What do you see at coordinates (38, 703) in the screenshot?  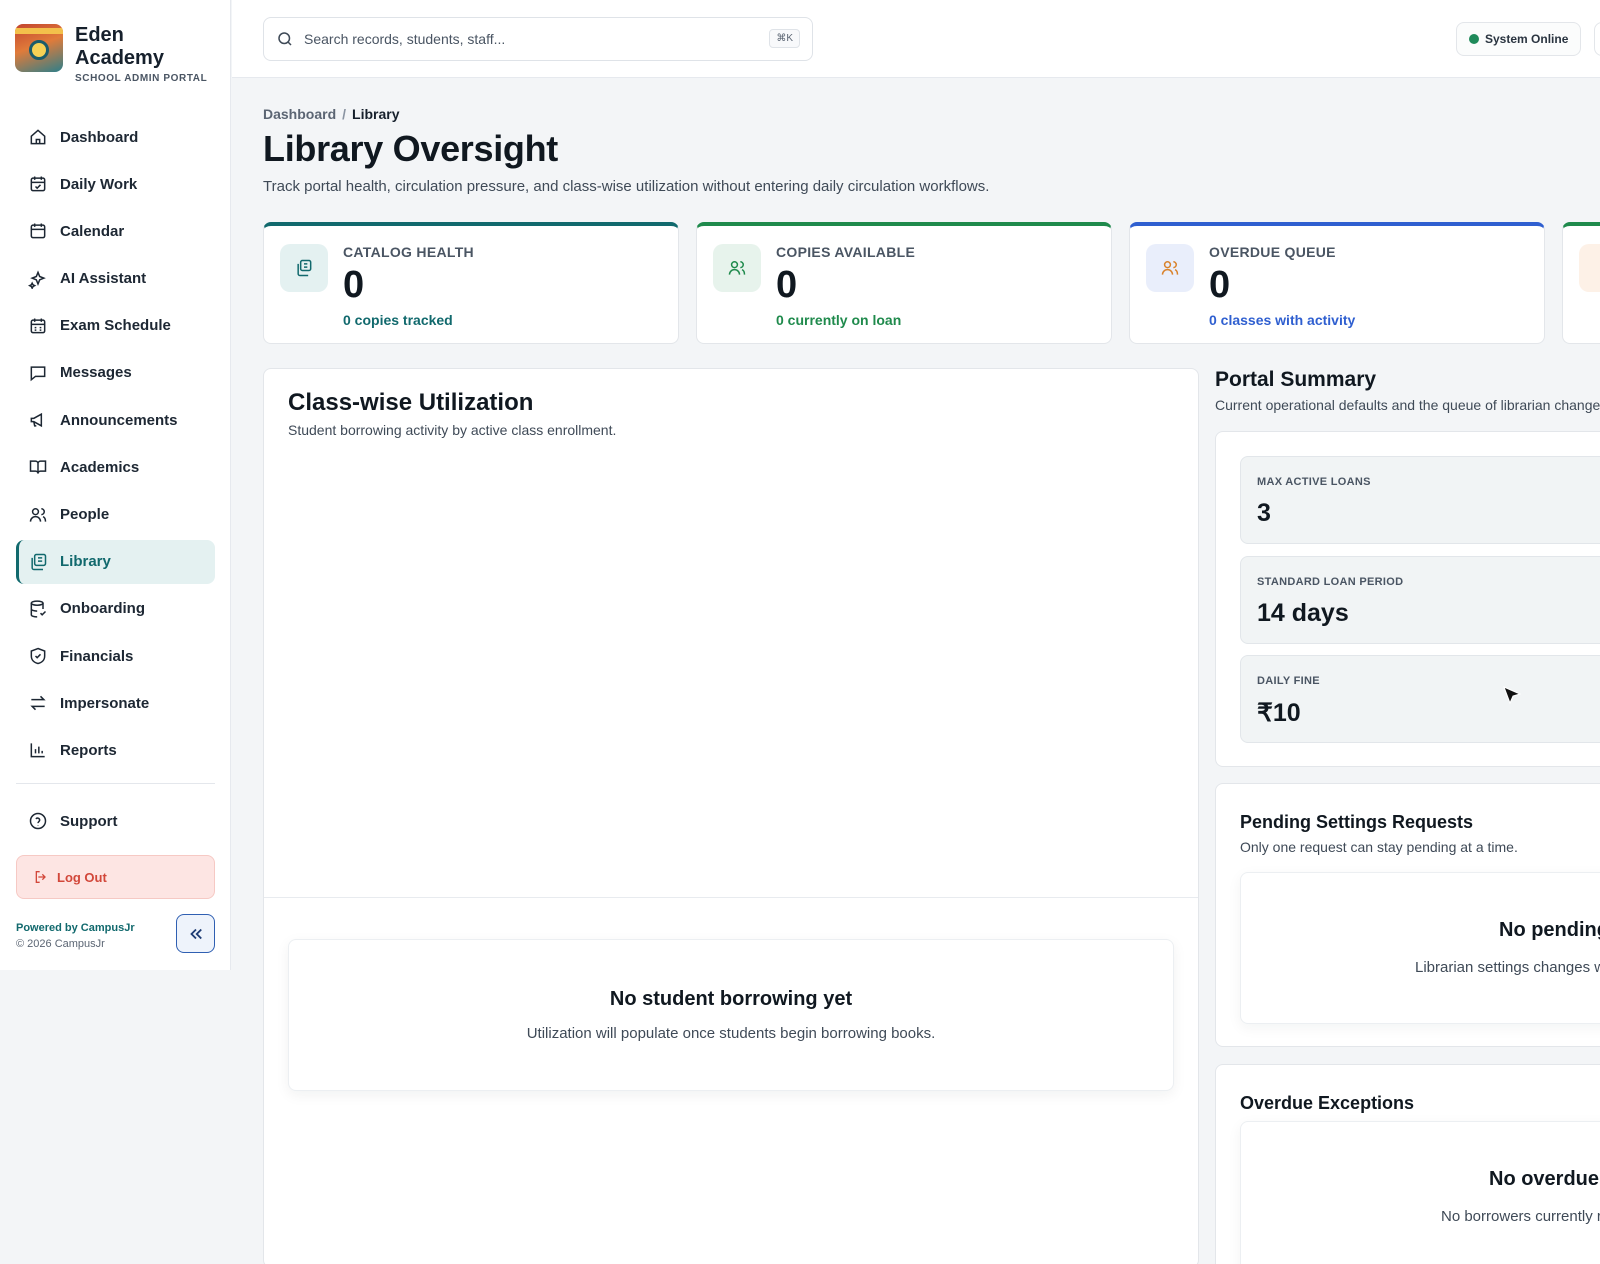 I see `arrows-swap-icon` at bounding box center [38, 703].